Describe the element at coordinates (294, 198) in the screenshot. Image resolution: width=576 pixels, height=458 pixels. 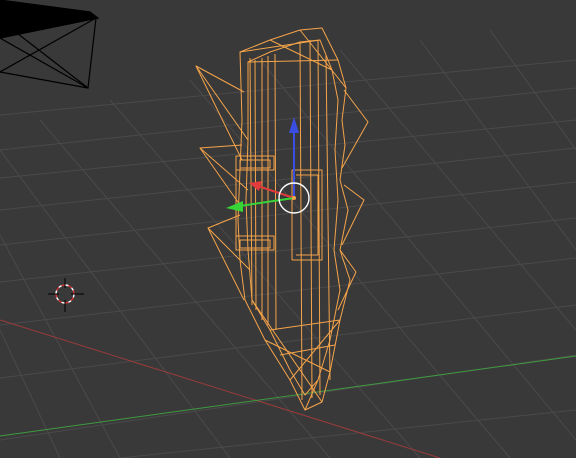
I see `gizmo-pivot-dot` at that location.